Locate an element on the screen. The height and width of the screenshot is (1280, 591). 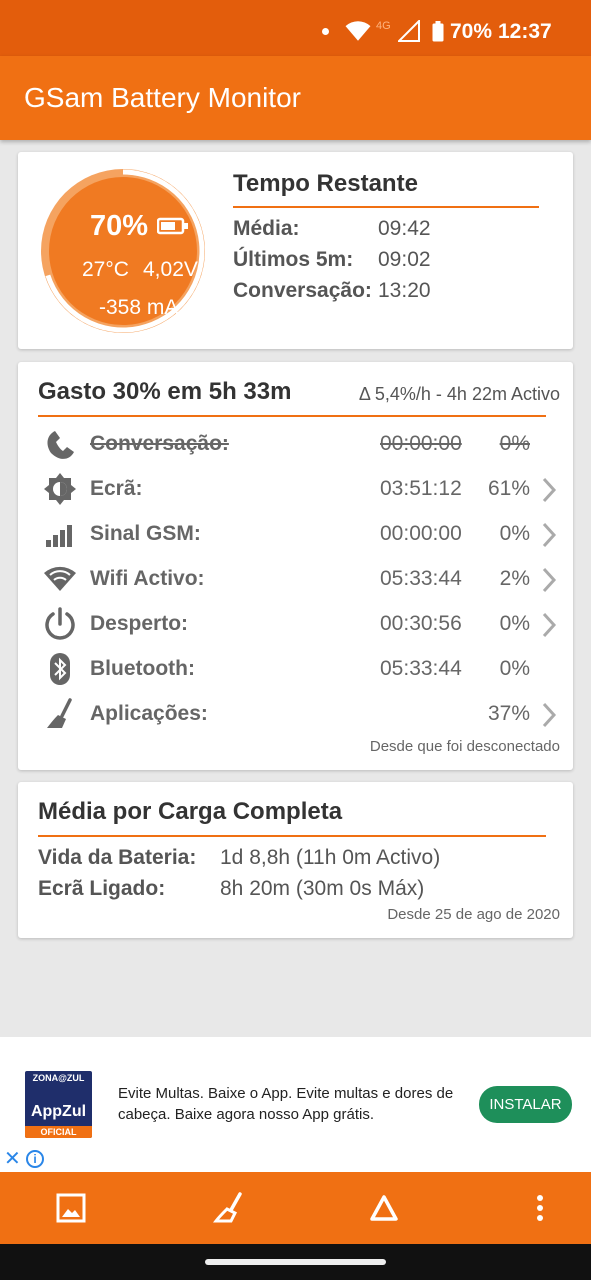
usage-row-gsm: Sinal GSM: 00:00:00 0% is located at coordinates (295, 534).